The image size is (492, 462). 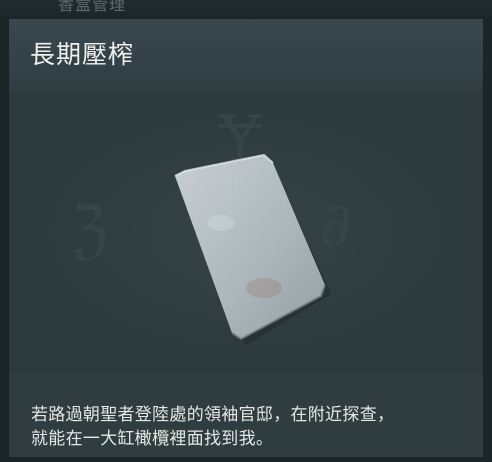 I want to click on item-description: 若路過朝聖者登陸處的領袖官邸，在附近探查， 就能在一大缸橄欖裡面找到我。, so click(x=251, y=427).